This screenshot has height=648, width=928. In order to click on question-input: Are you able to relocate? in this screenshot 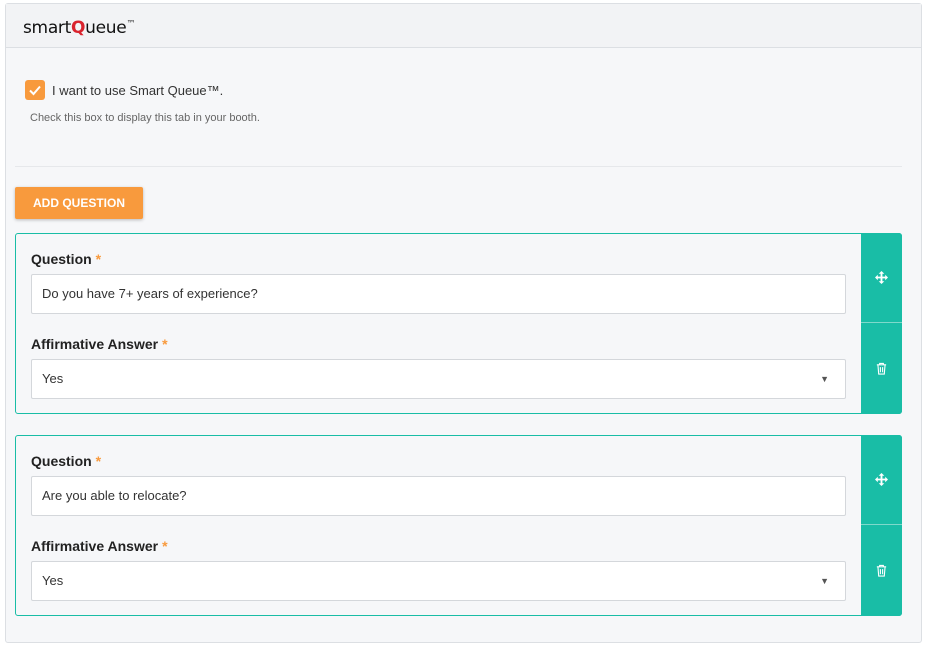, I will do `click(438, 496)`.